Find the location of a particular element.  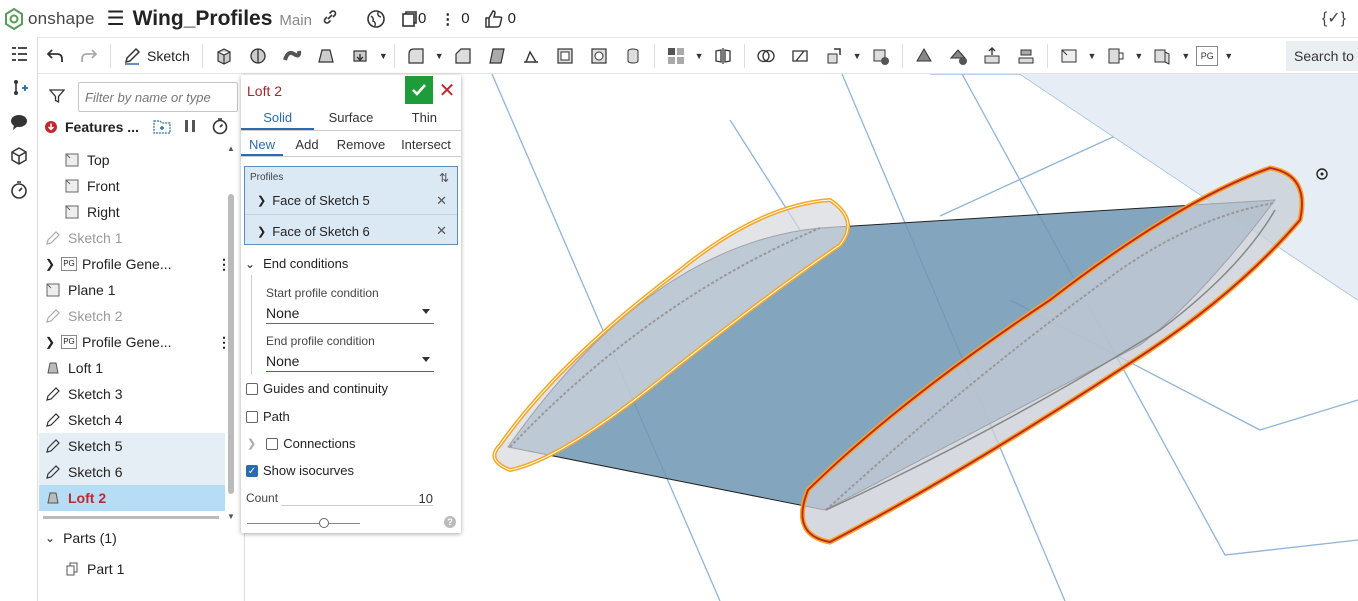

comments-icon is located at coordinates (19, 122).